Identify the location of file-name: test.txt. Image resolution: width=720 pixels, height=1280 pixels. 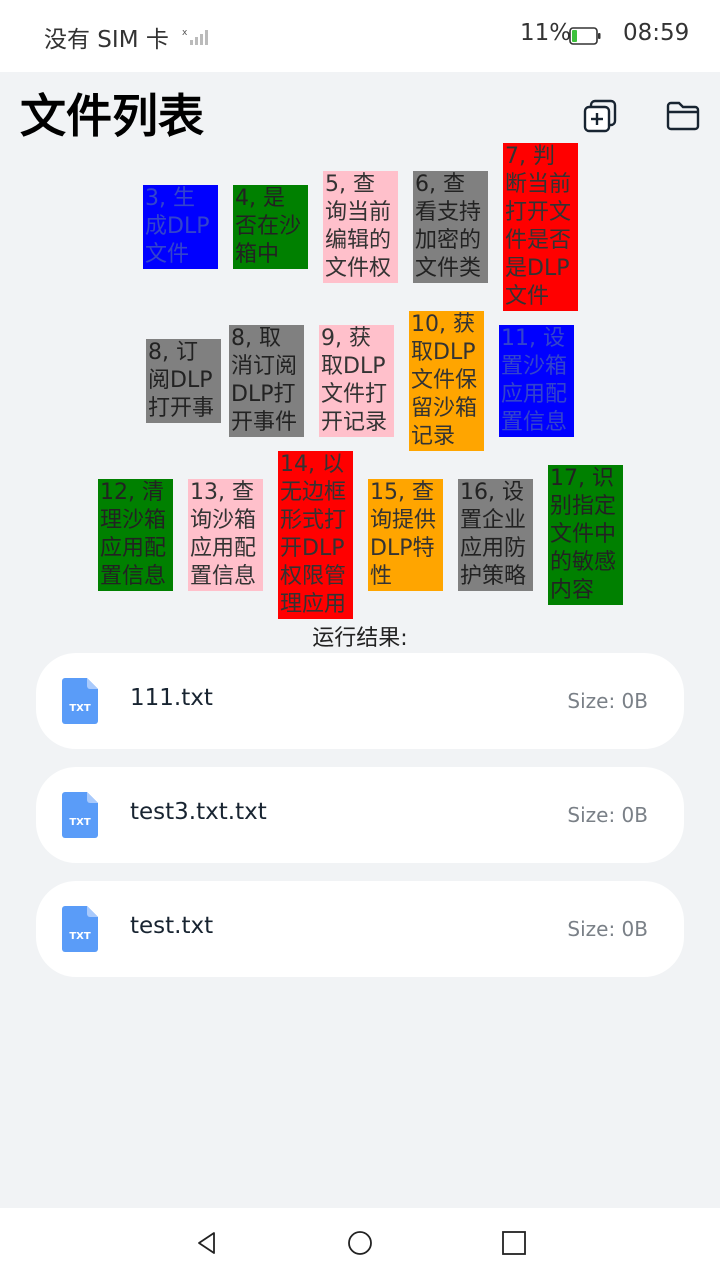
(172, 926).